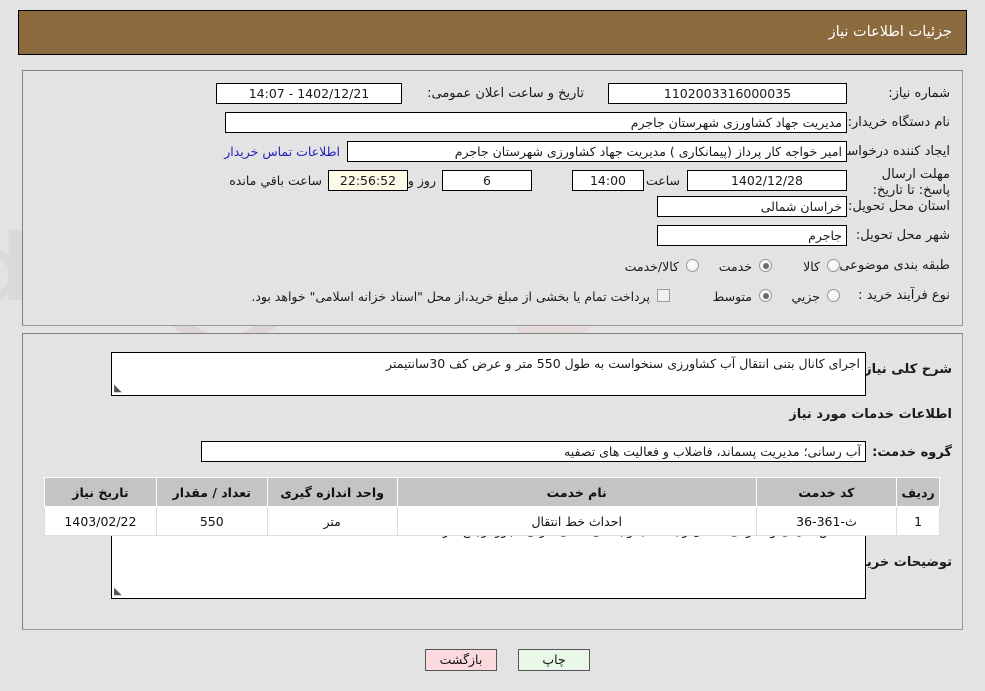 The image size is (985, 691). I want to click on radio-process-medium, so click(765, 295).